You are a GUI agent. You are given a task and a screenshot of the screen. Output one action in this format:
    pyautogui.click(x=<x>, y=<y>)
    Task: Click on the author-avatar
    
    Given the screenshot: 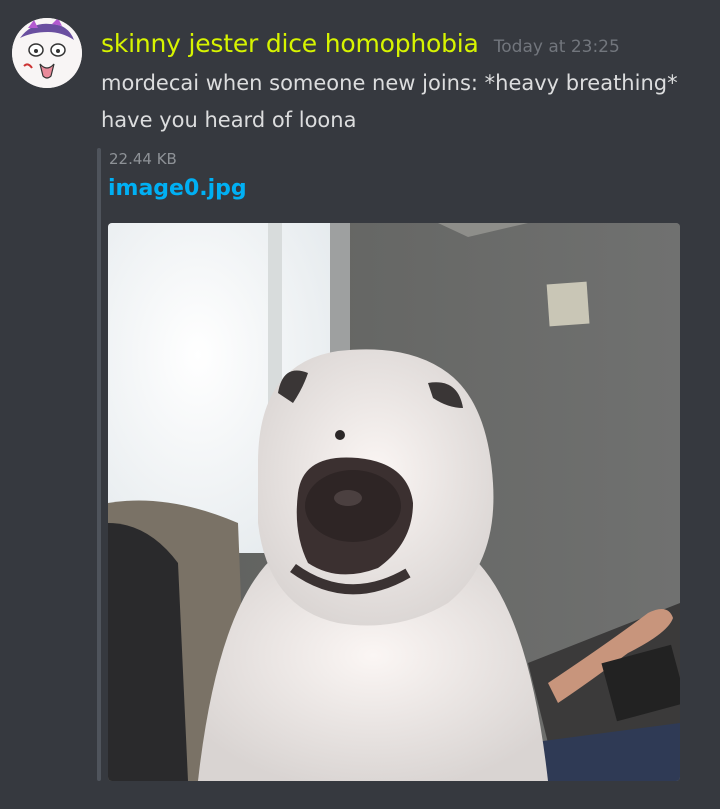 What is the action you would take?
    pyautogui.click(x=47, y=53)
    